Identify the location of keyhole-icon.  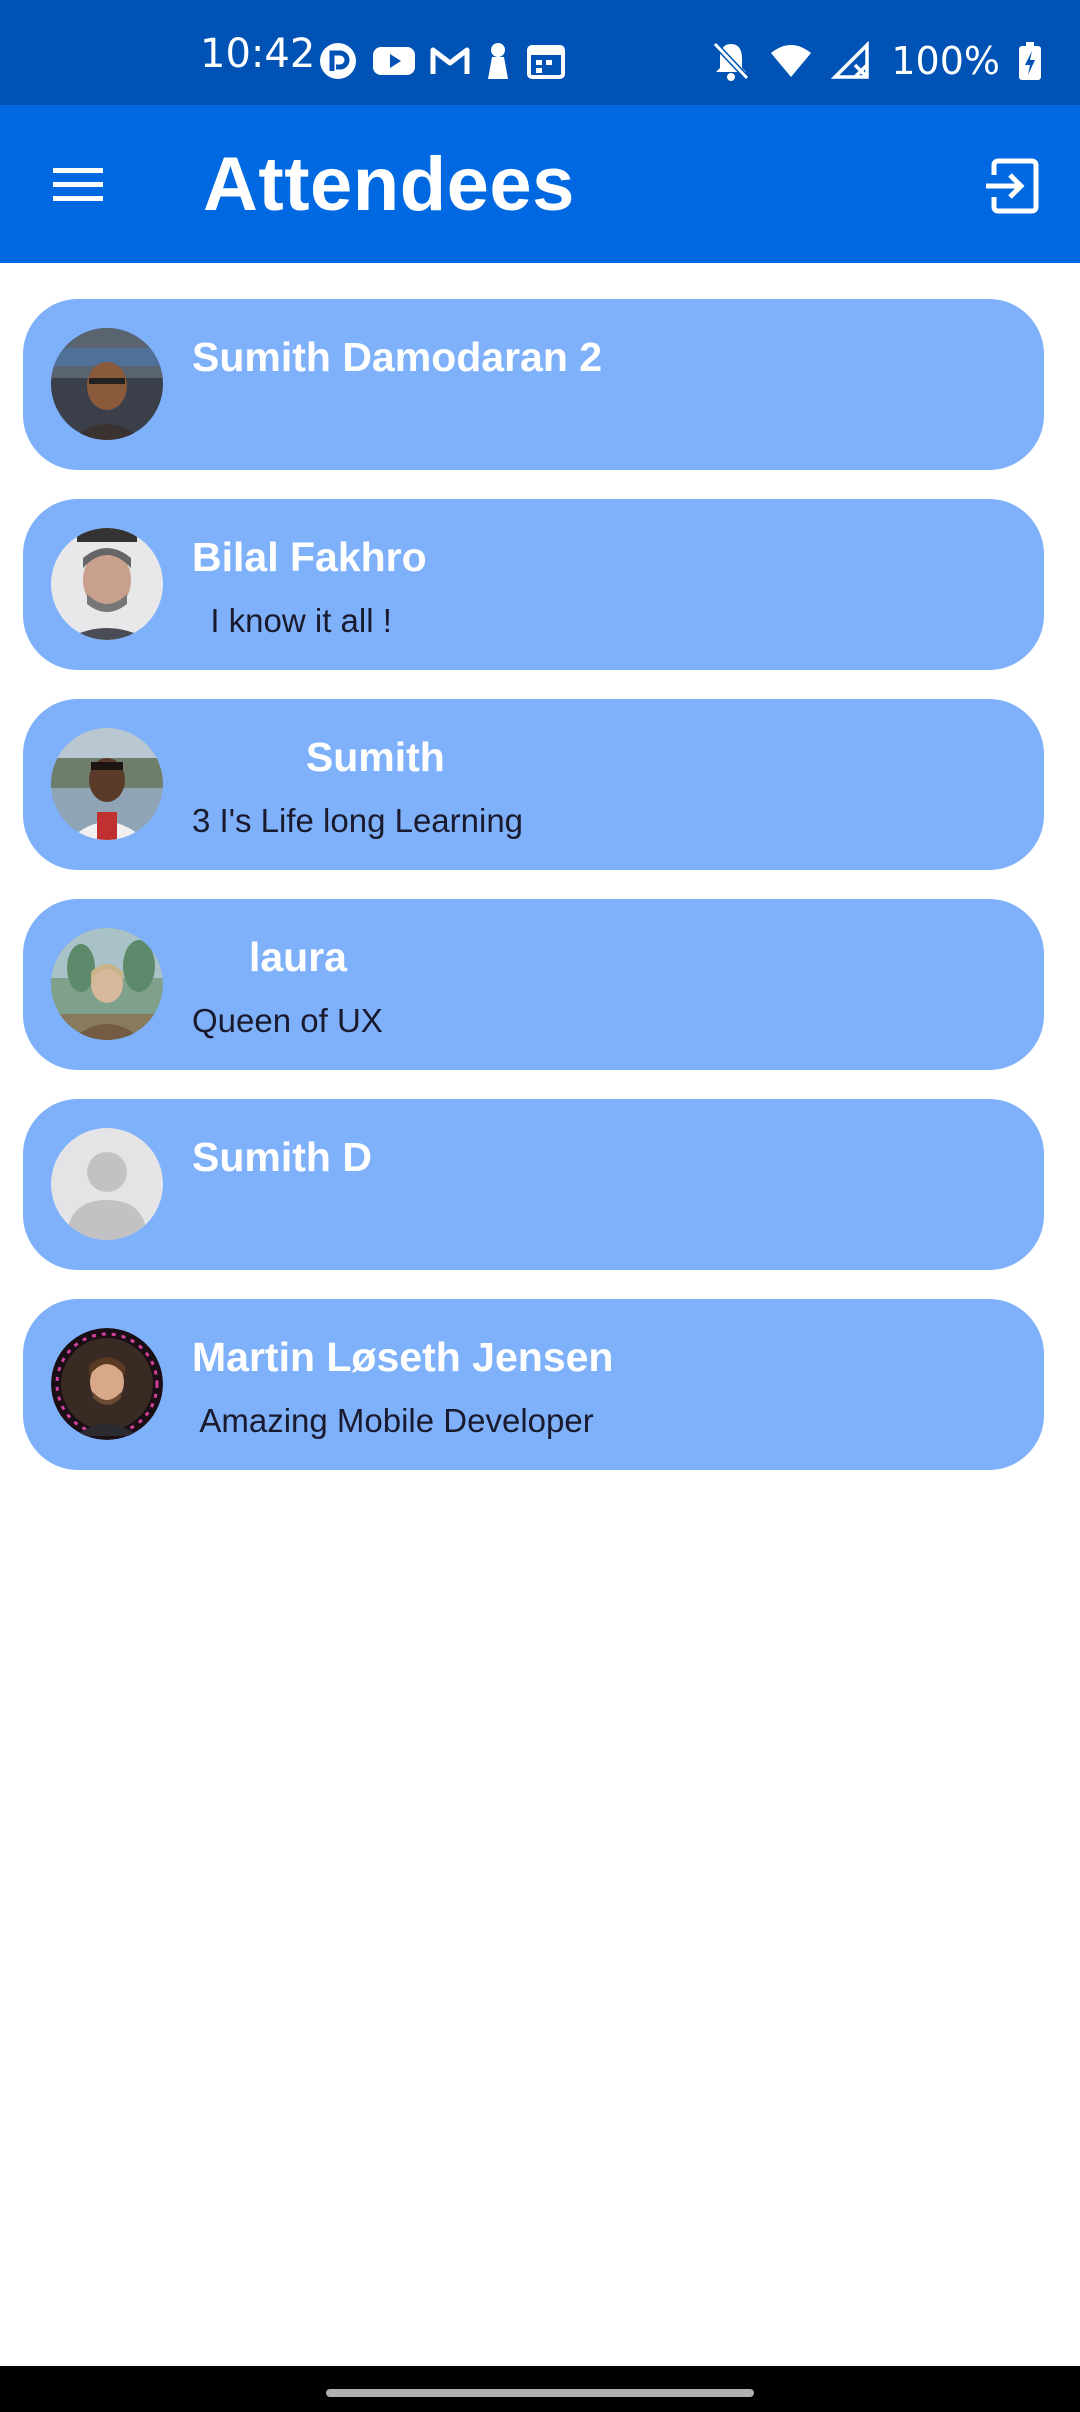
(498, 61).